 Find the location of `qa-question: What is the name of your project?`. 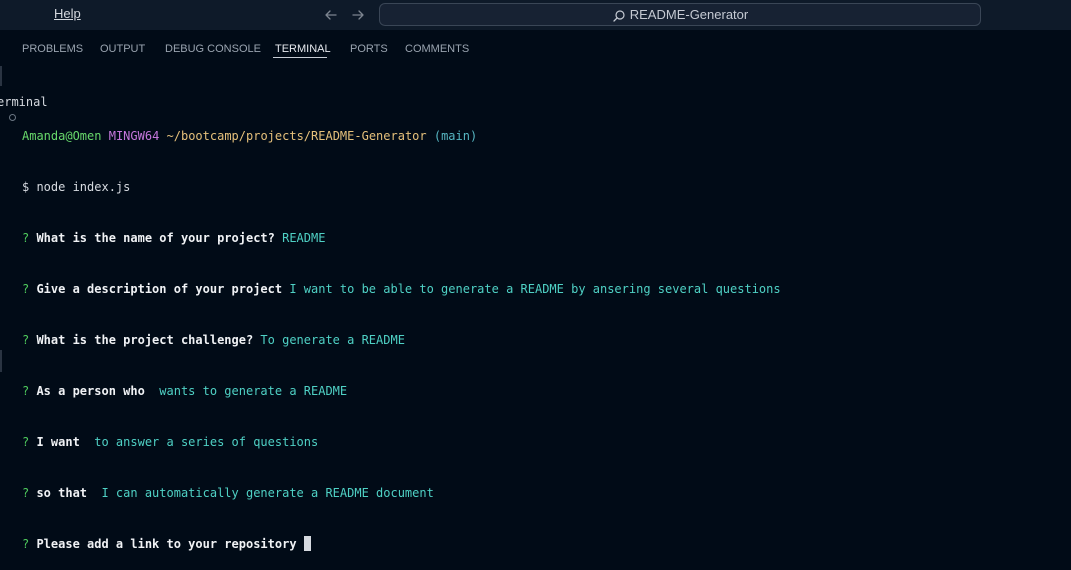

qa-question: What is the name of your project? is located at coordinates (159, 238).